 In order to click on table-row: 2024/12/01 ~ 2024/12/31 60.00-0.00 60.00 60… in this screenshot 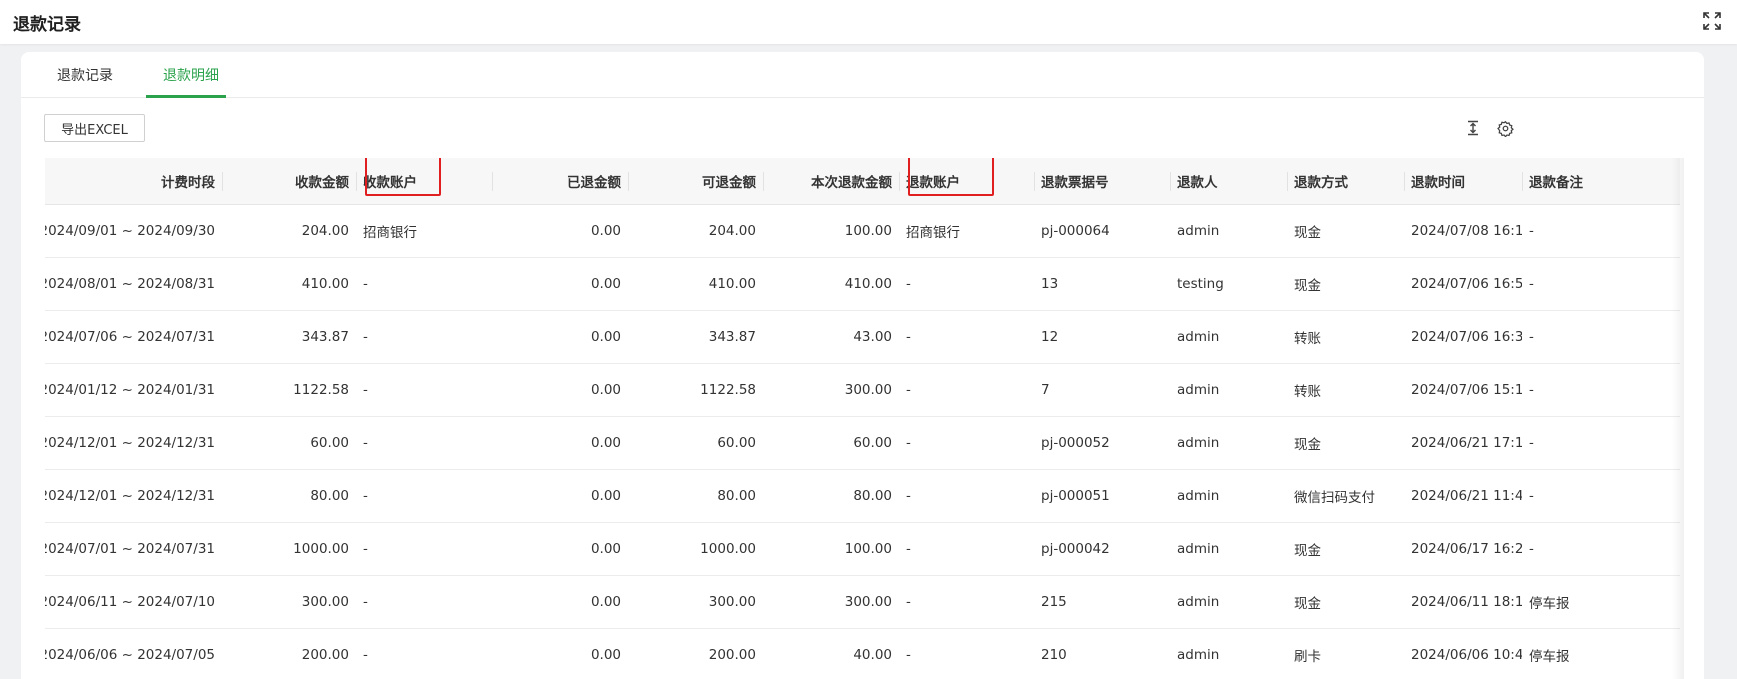, I will do `click(862, 443)`.